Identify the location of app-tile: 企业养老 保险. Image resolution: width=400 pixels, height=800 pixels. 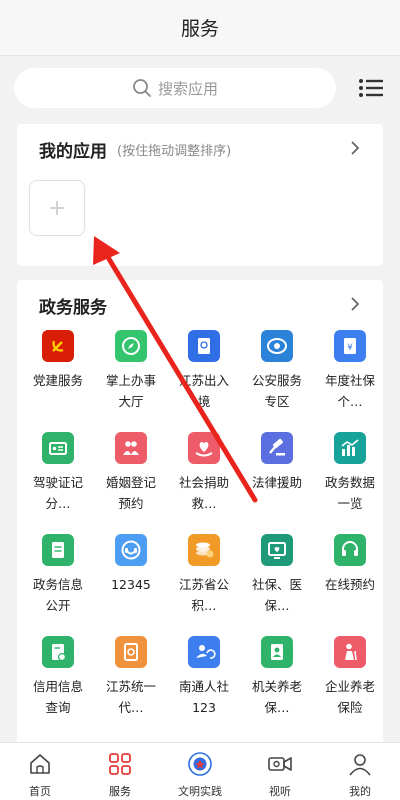
(350, 686).